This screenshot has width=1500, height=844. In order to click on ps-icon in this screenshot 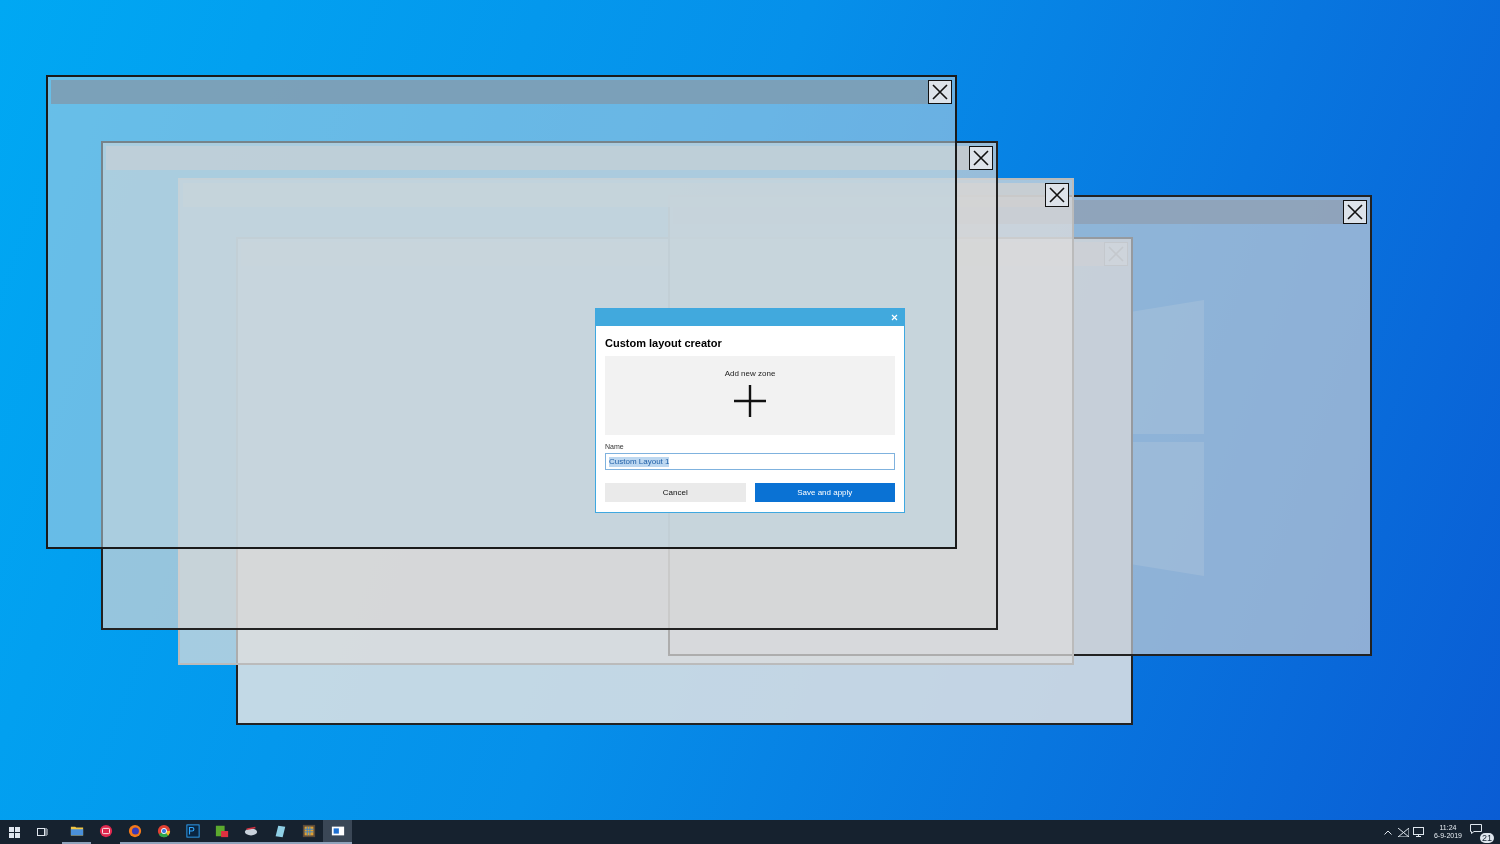, I will do `click(192, 831)`.